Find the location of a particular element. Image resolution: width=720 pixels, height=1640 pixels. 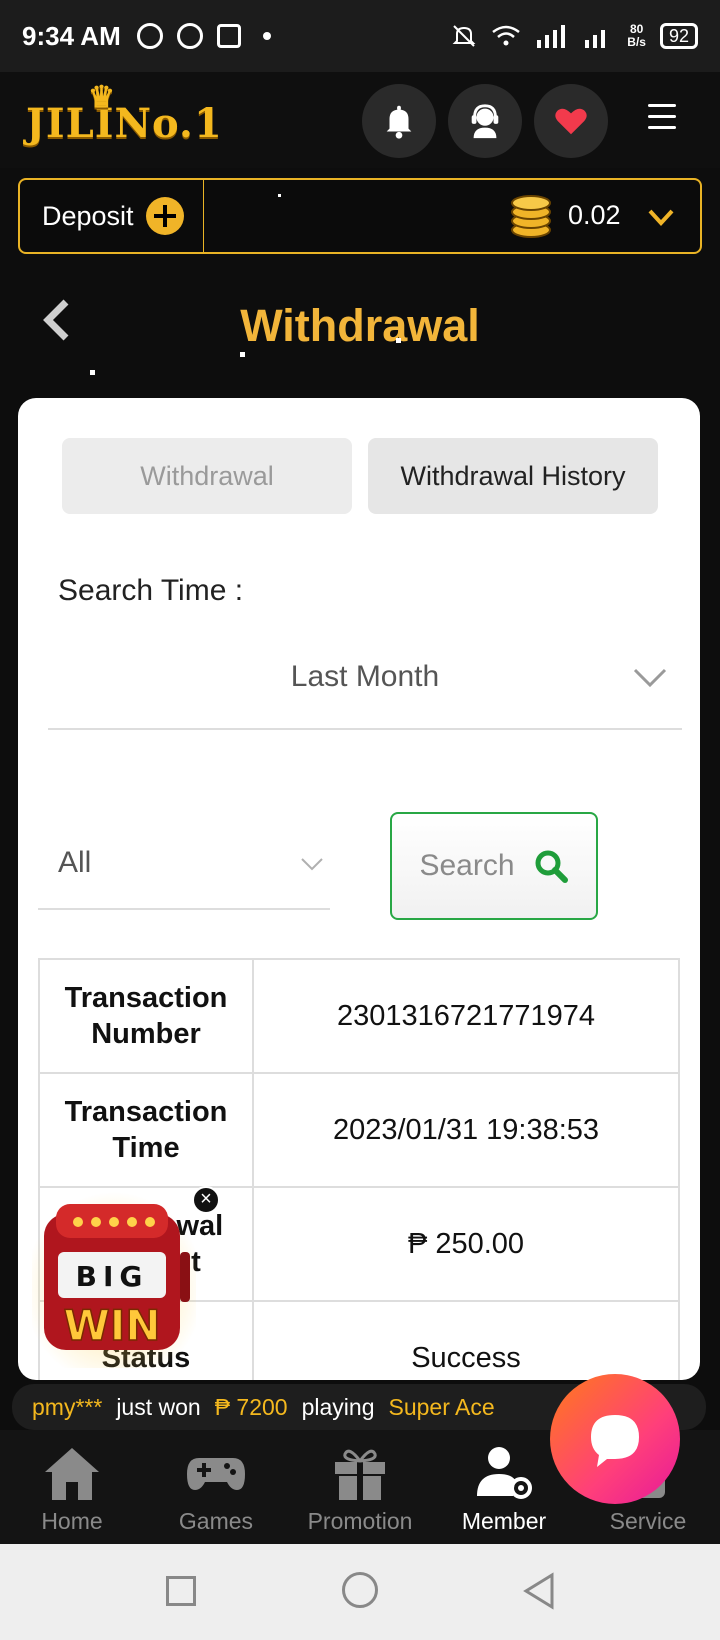

crown-icon: ♛ is located at coordinates (102, 97).